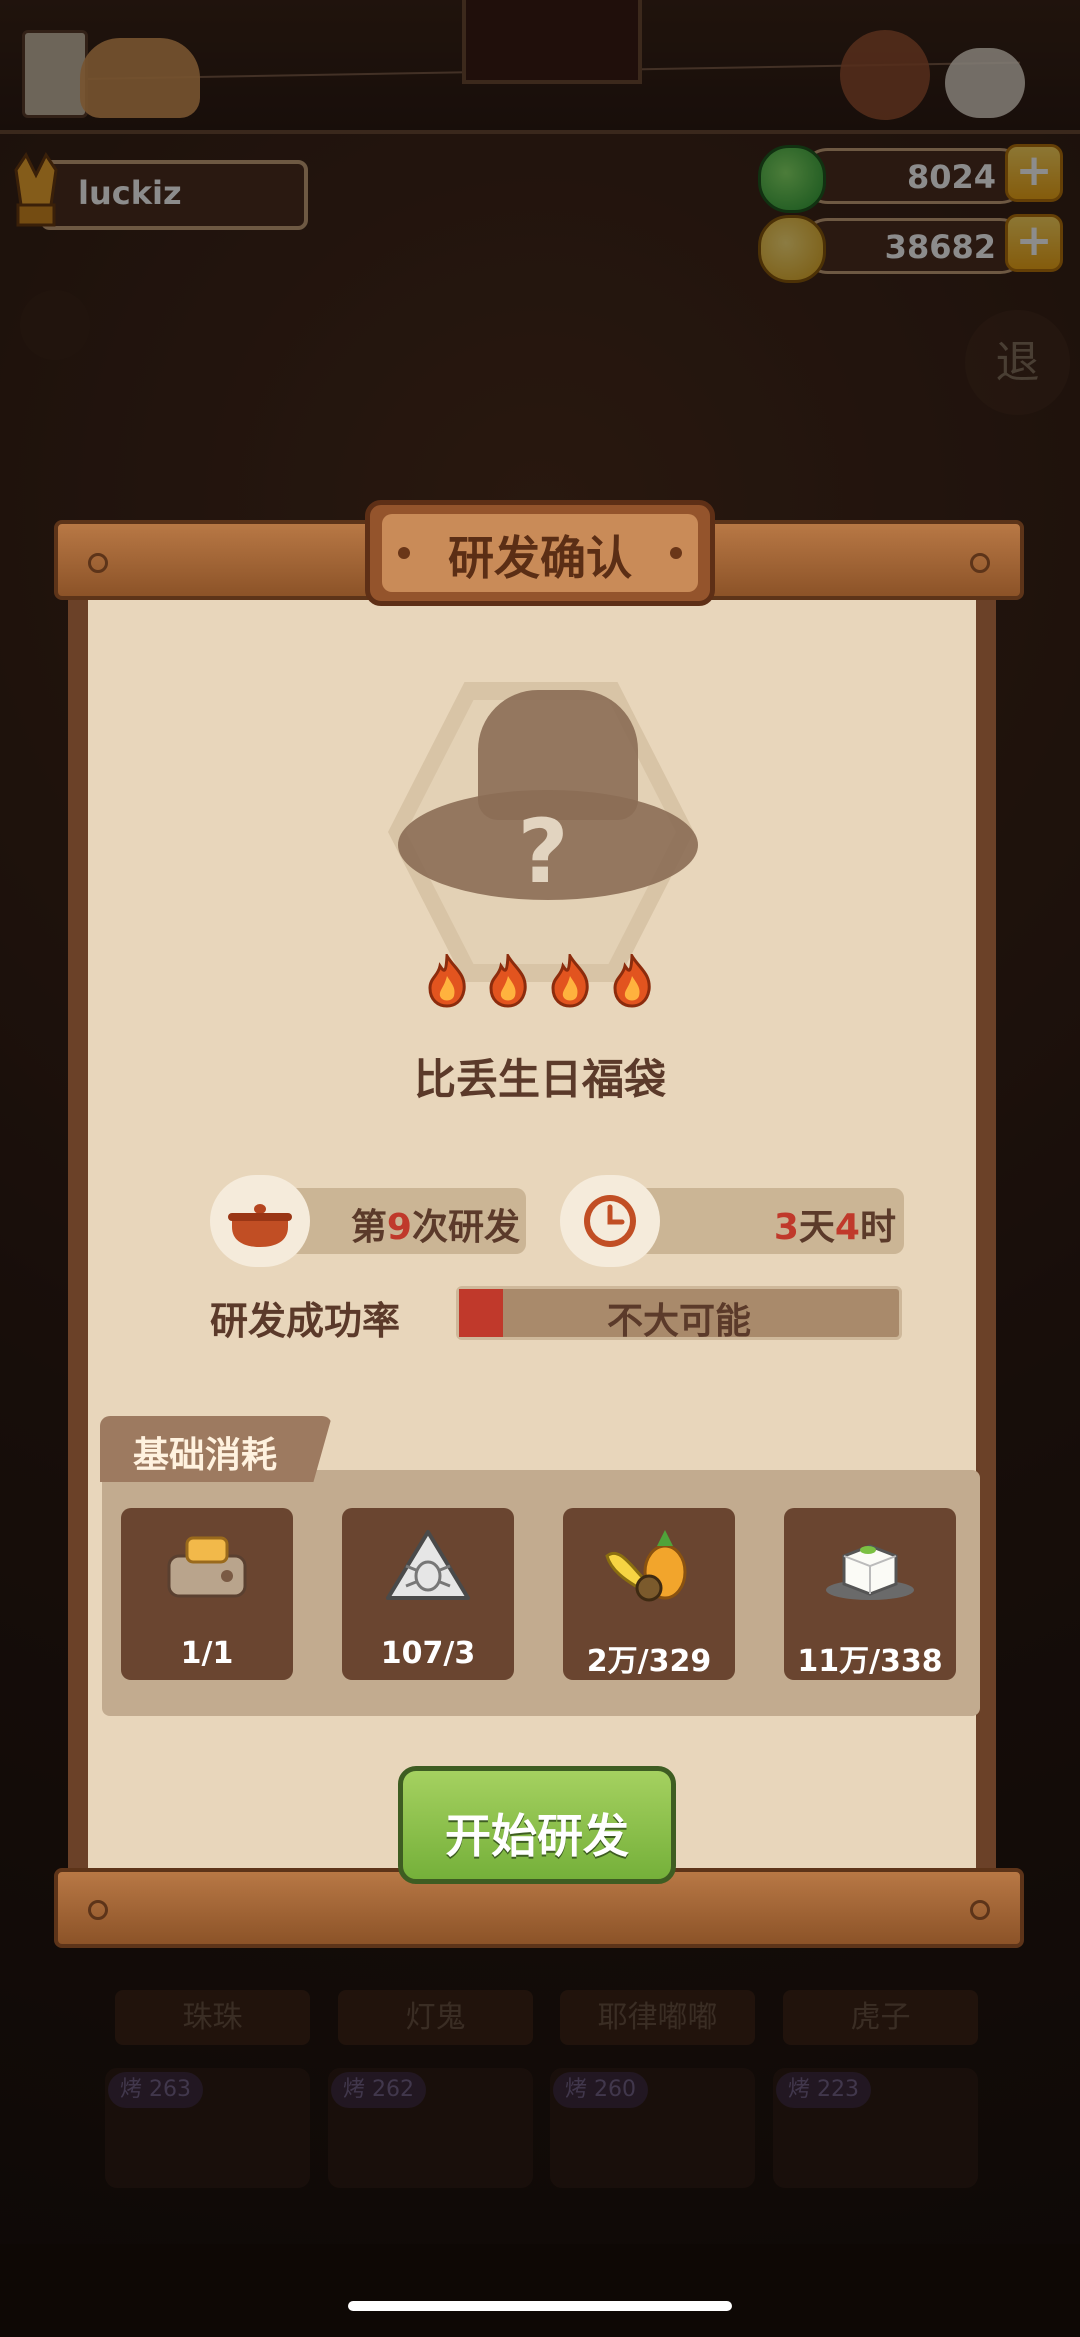 Image resolution: width=1080 pixels, height=2337 pixels. I want to click on home-indicator, so click(540, 2306).